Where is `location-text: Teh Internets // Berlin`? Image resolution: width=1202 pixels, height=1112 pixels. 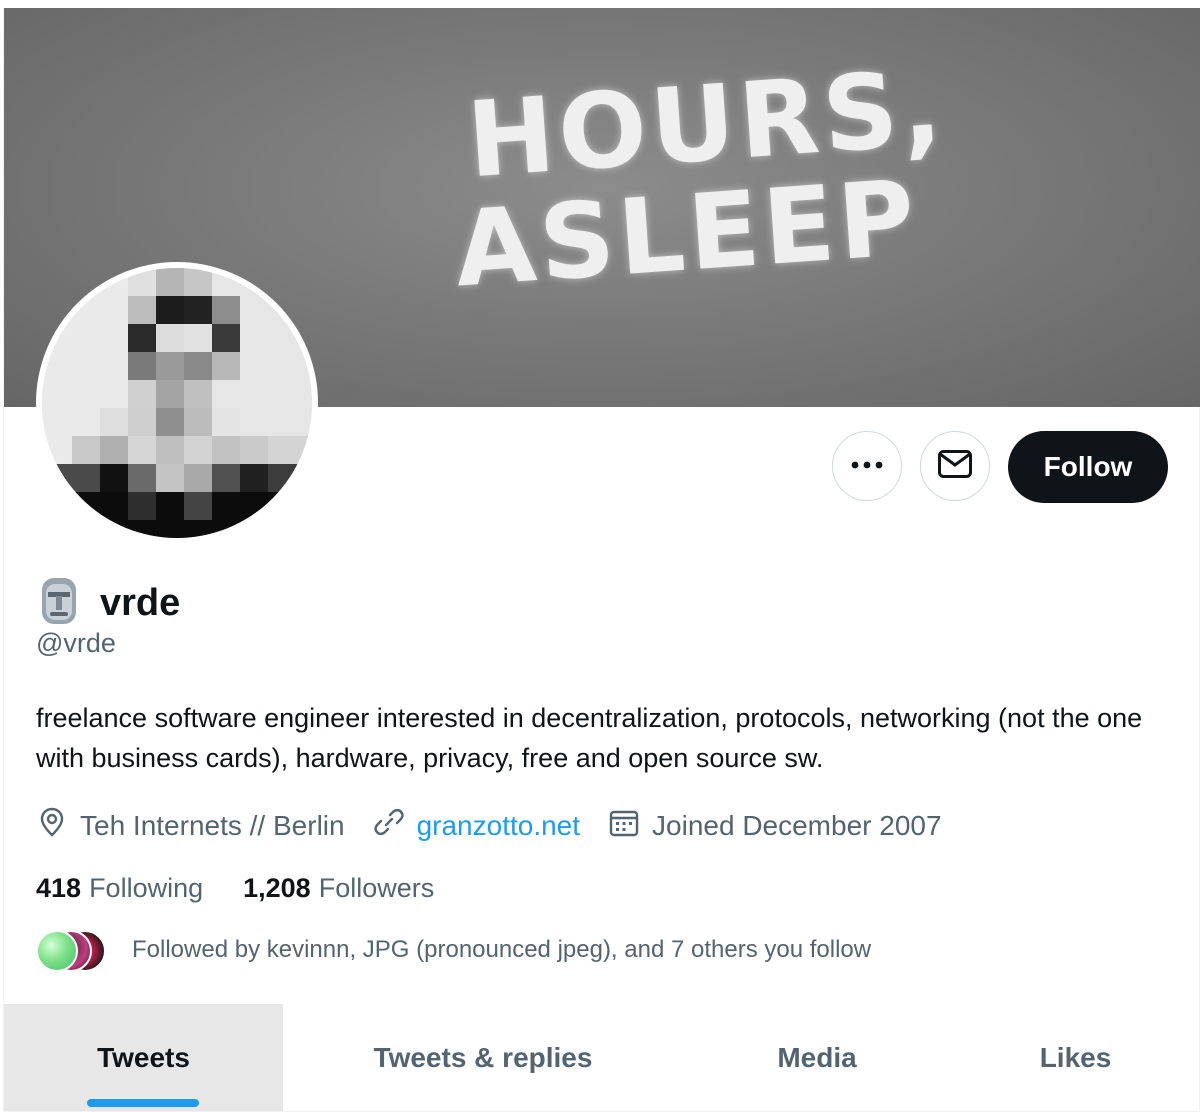 location-text: Teh Internets // Berlin is located at coordinates (212, 825).